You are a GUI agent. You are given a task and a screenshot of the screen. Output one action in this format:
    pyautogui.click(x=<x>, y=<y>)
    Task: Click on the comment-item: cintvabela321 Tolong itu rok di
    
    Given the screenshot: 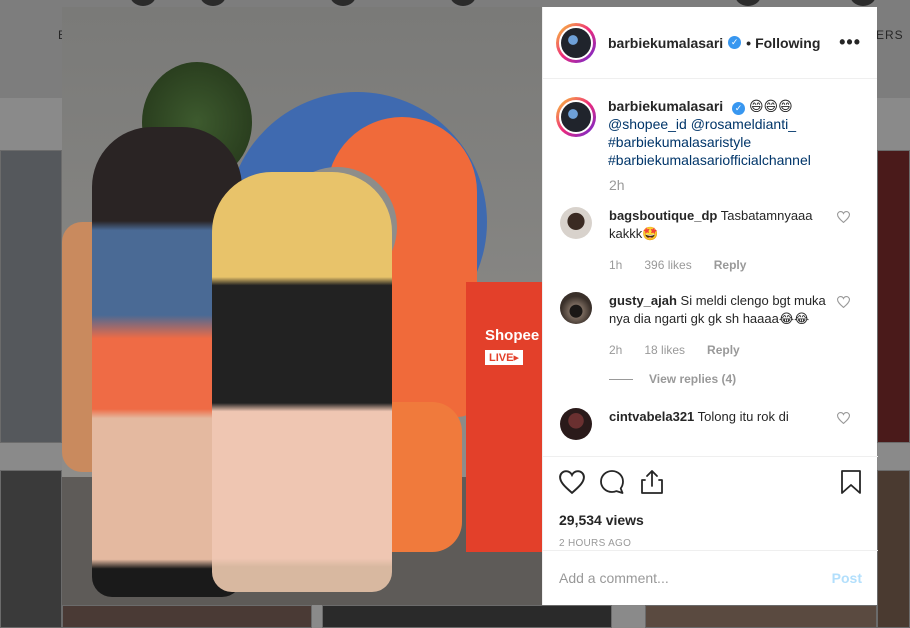 What is the action you would take?
    pyautogui.click(x=709, y=424)
    